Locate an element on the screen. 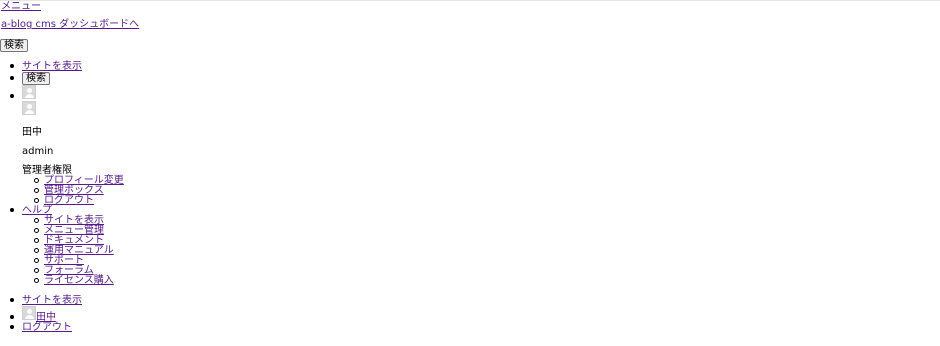 The image size is (940, 346). user-name: 田中 is located at coordinates (32, 132).